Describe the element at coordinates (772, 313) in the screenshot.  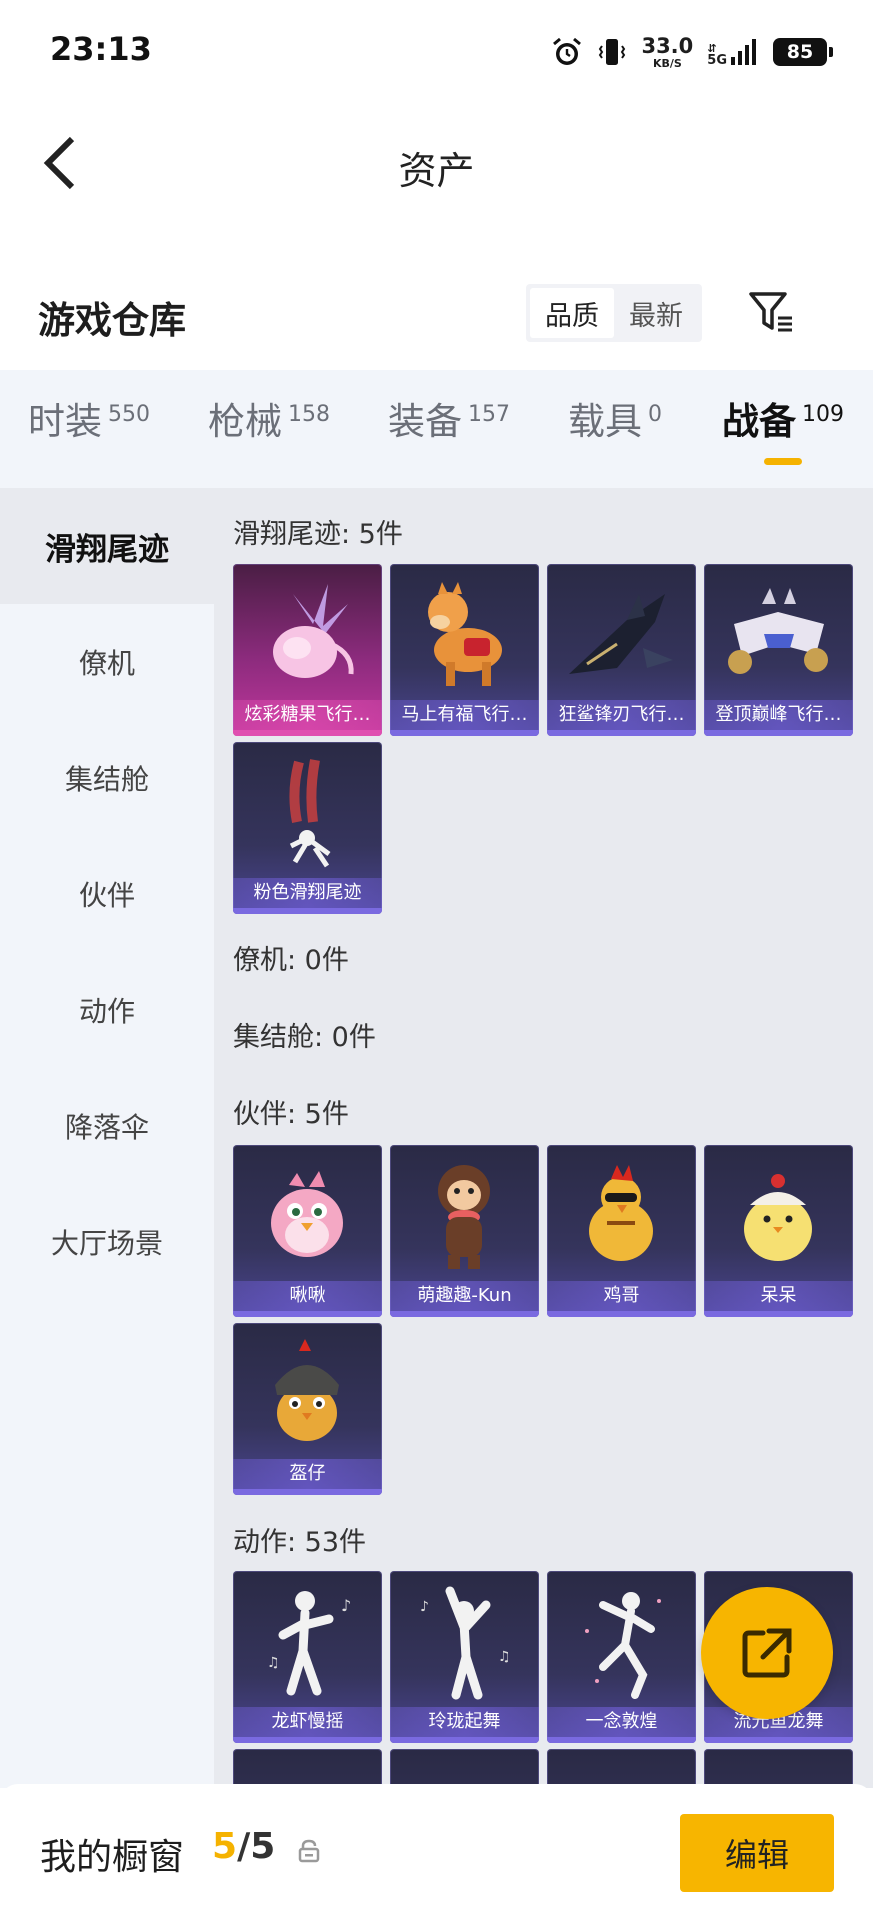
I see `filter-button` at that location.